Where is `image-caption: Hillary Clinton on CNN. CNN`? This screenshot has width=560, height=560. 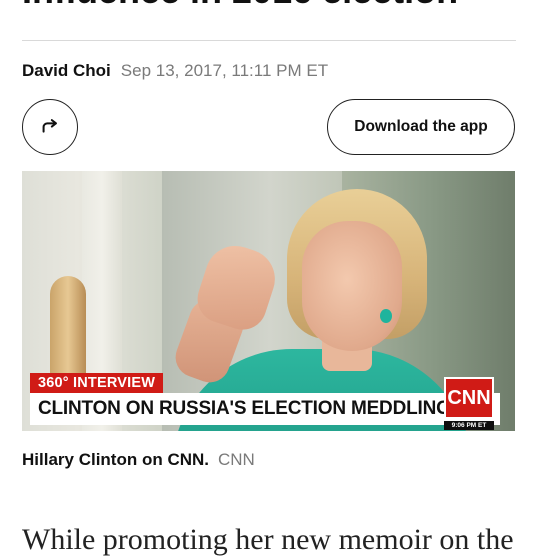
image-caption: Hillary Clinton on CNN. CNN is located at coordinates (138, 460).